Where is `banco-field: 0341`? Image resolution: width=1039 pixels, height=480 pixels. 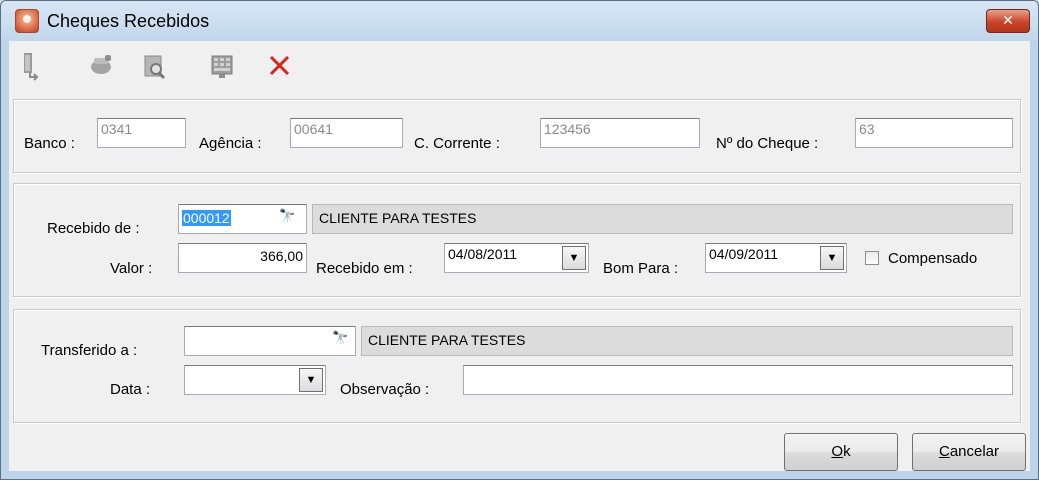
banco-field: 0341 is located at coordinates (141, 133).